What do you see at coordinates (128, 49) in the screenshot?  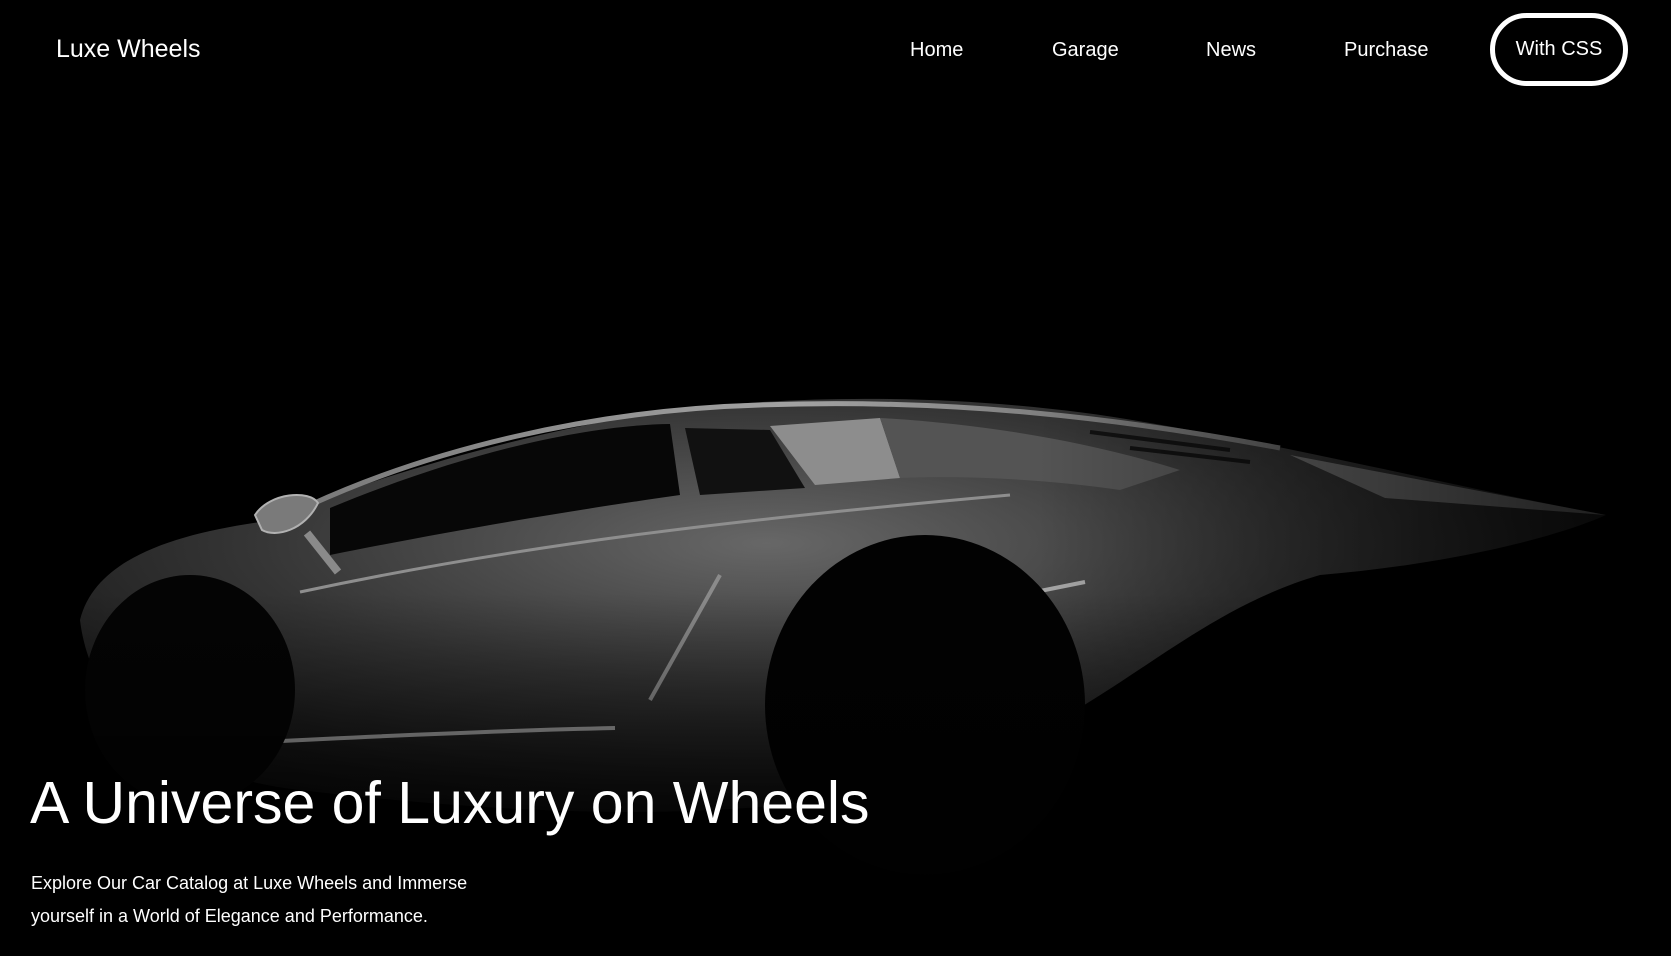 I see `brand-logo-text: Luxe Wheels` at bounding box center [128, 49].